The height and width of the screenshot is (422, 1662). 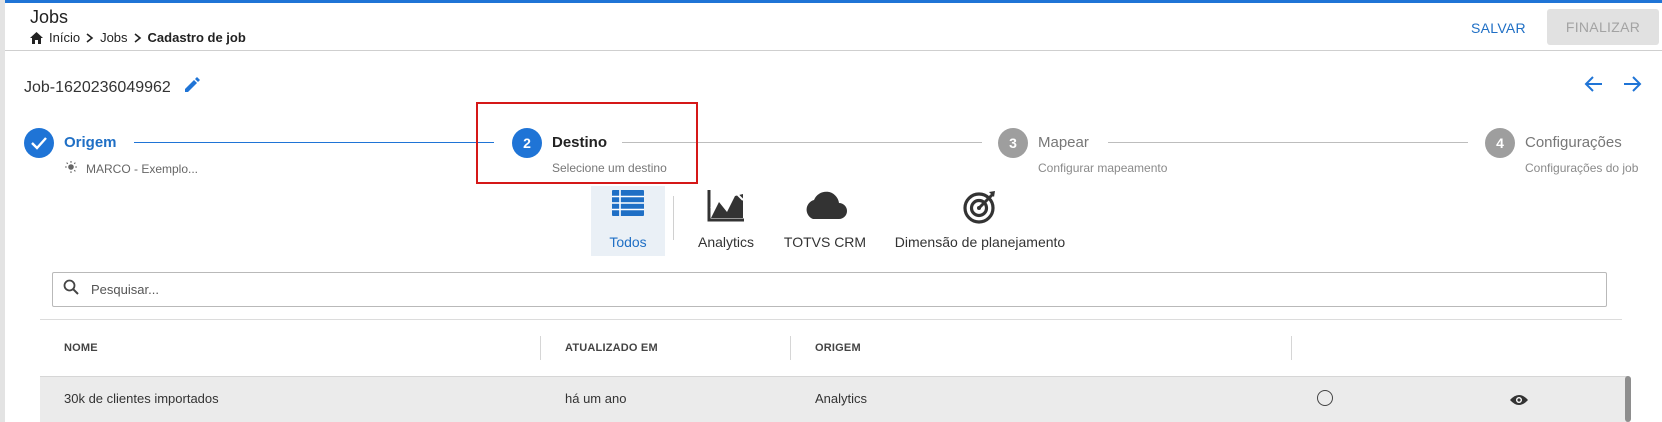 What do you see at coordinates (71, 168) in the screenshot?
I see `lightbulb-icon` at bounding box center [71, 168].